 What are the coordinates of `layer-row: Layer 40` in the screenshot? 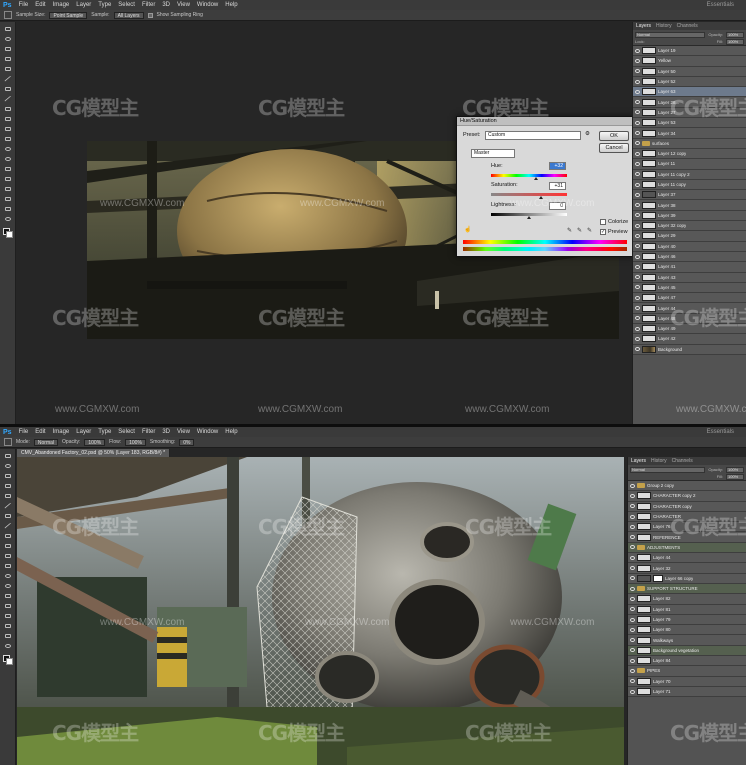 It's located at (689, 246).